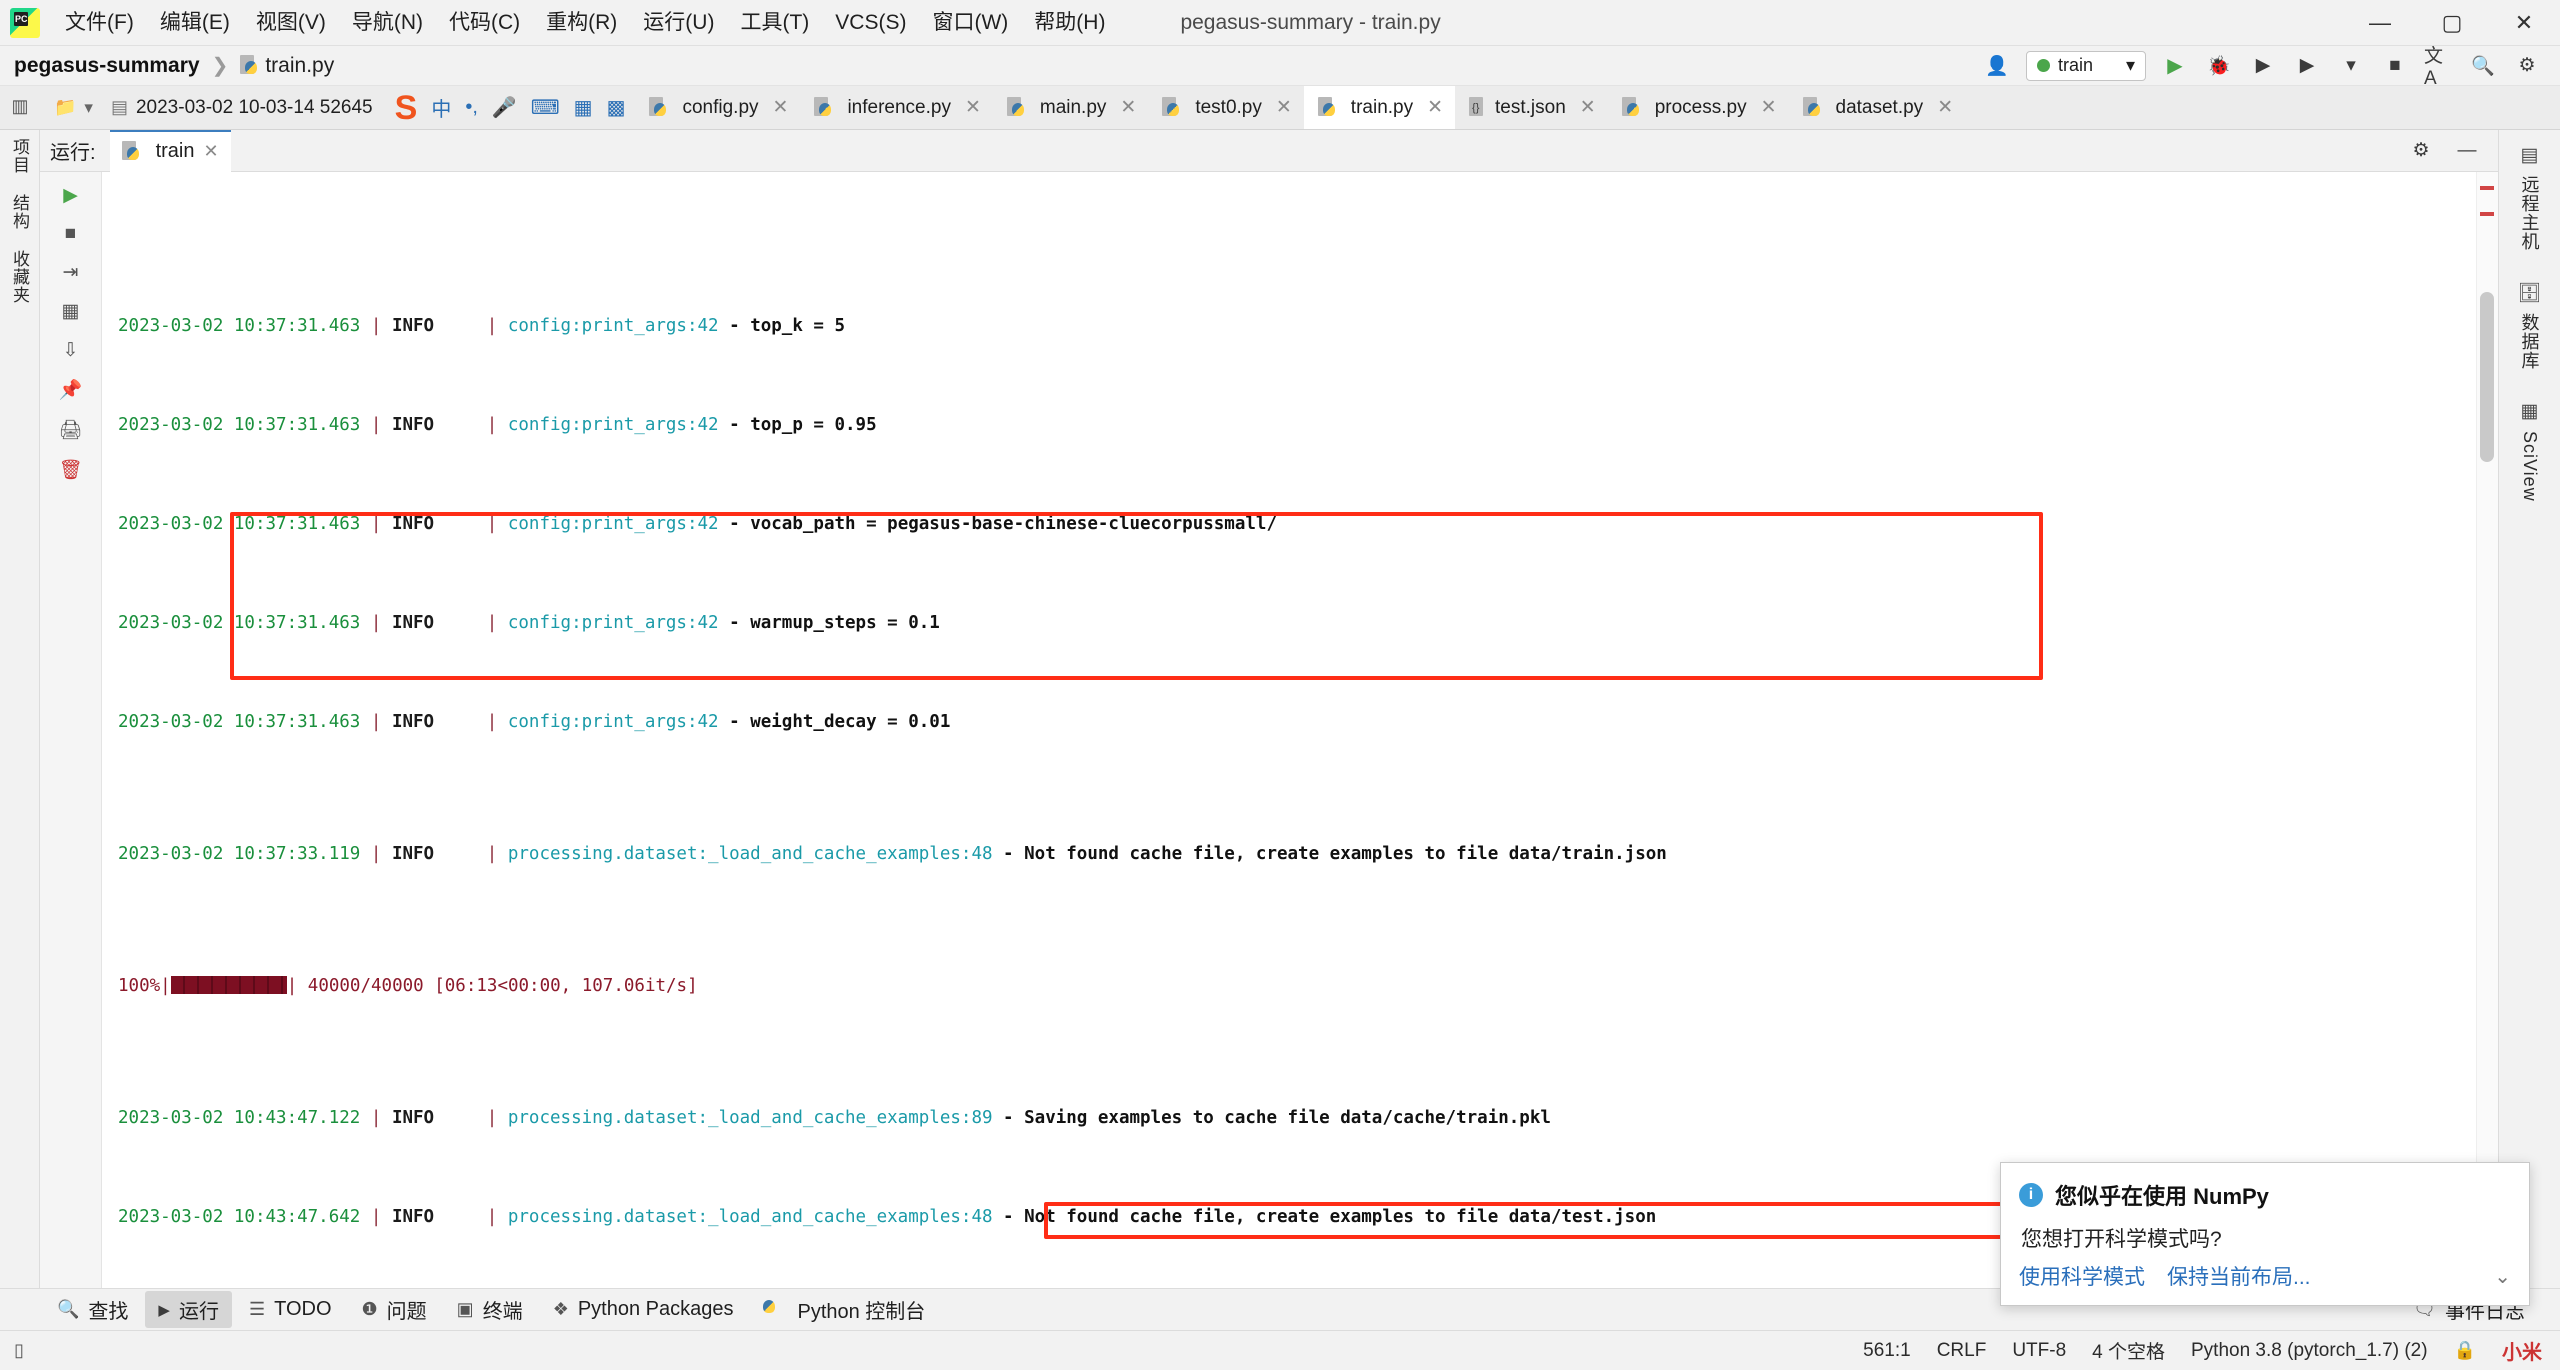 Image resolution: width=2560 pixels, height=1370 pixels. What do you see at coordinates (107, 66) in the screenshot?
I see `breadcrumb-project: pegasus-summary` at bounding box center [107, 66].